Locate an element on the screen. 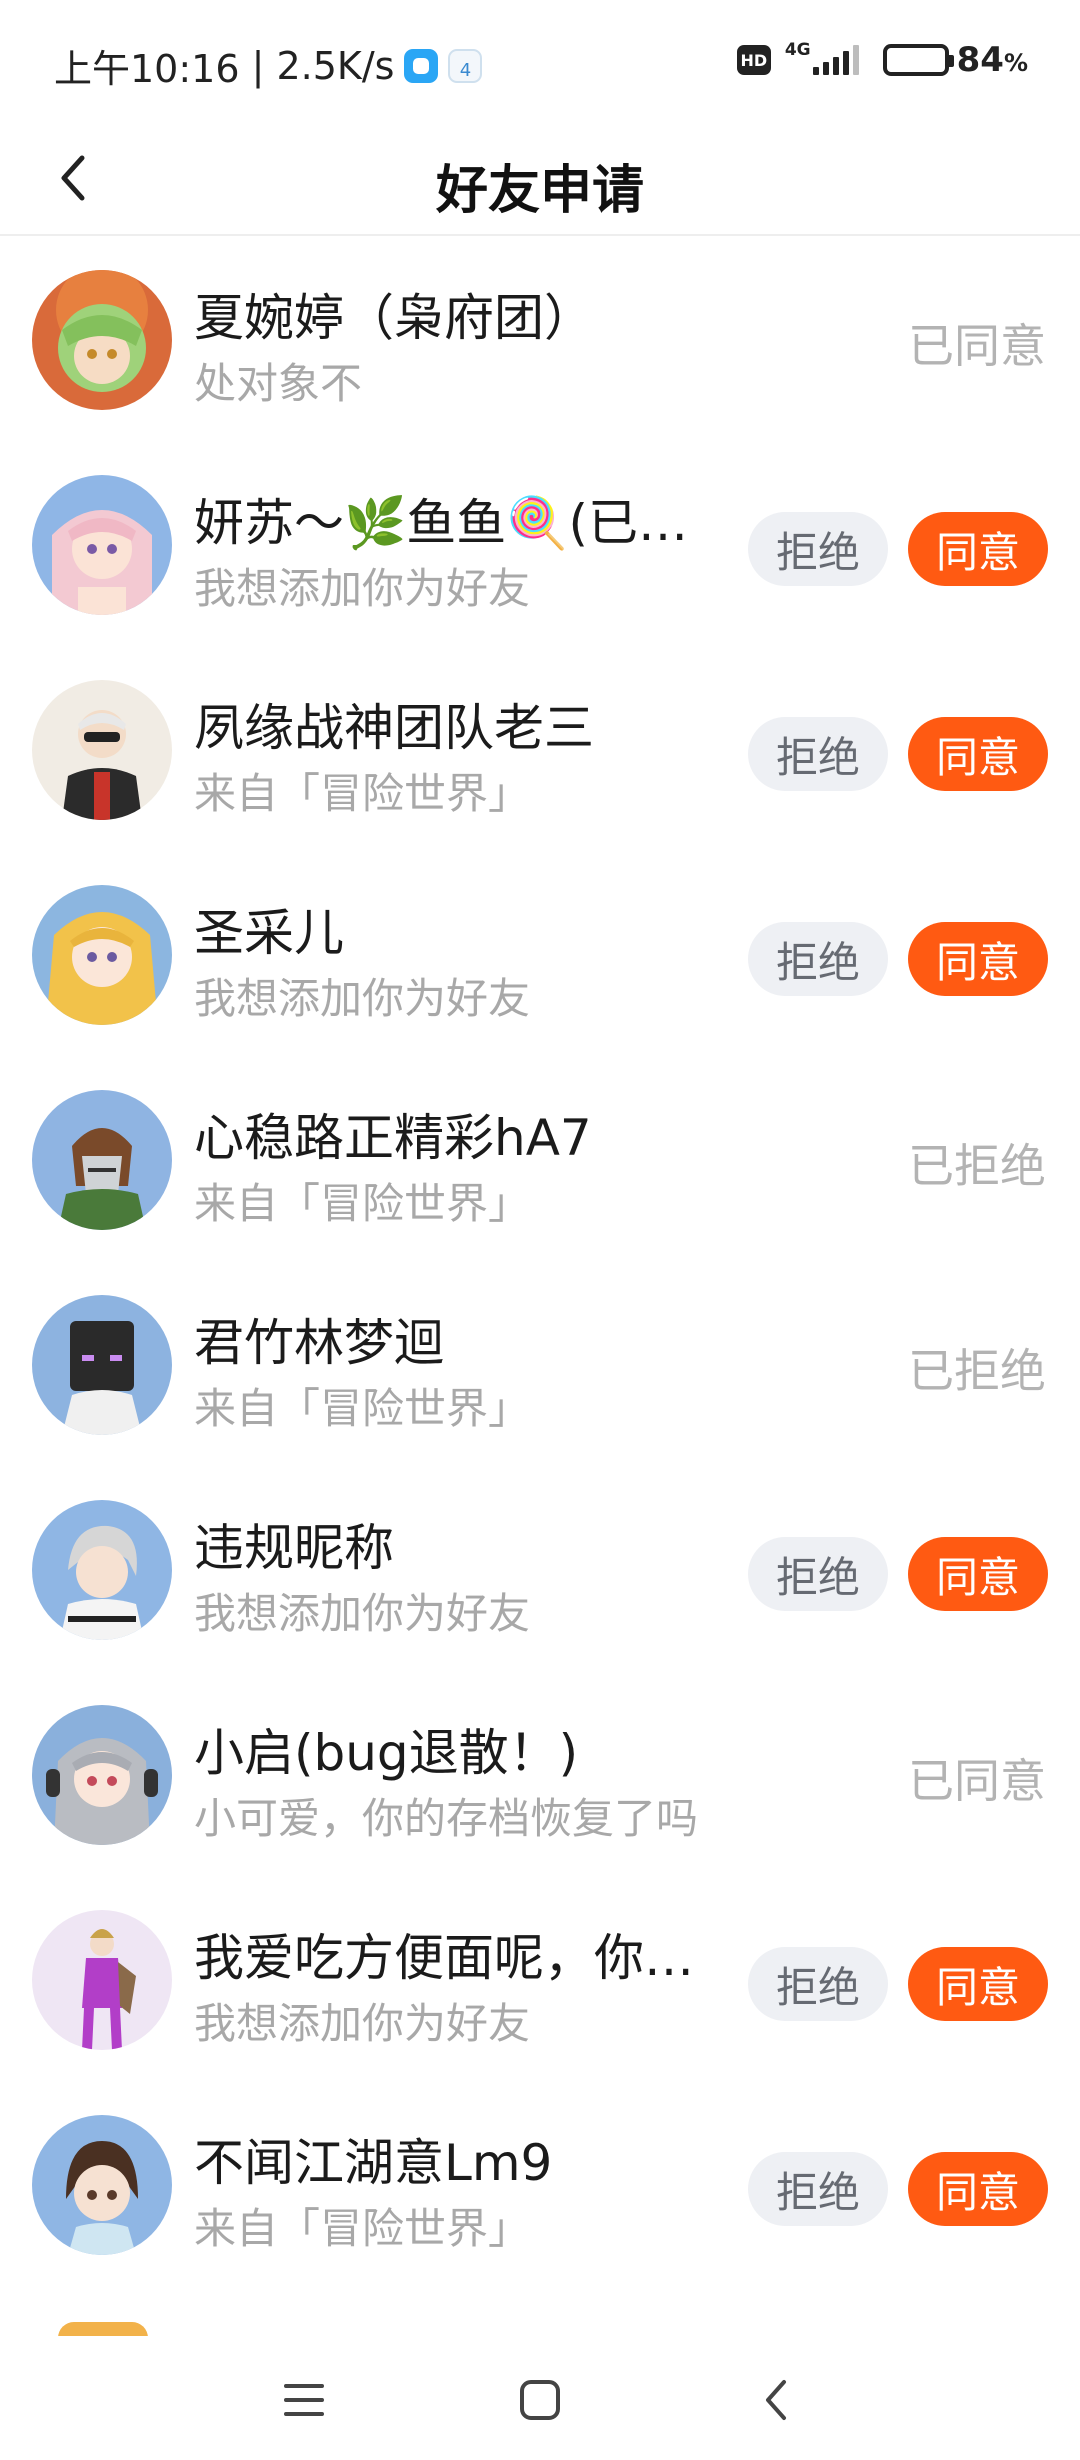 The image size is (1080, 2460). signal-icon is located at coordinates (835, 60).